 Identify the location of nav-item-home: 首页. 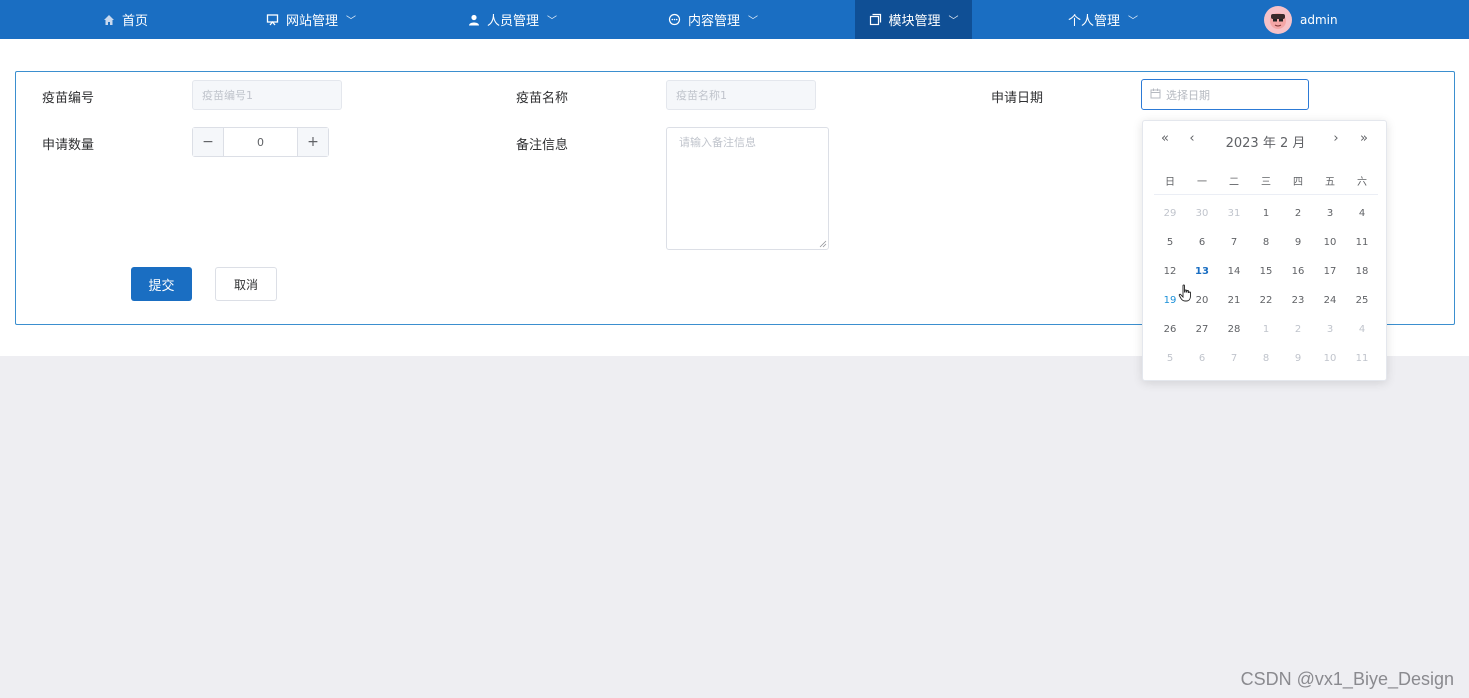
(125, 19).